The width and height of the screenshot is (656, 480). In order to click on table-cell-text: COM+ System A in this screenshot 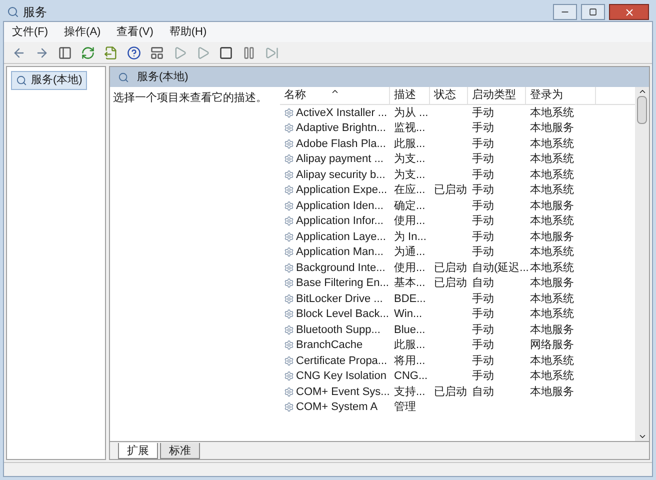, I will do `click(337, 407)`.